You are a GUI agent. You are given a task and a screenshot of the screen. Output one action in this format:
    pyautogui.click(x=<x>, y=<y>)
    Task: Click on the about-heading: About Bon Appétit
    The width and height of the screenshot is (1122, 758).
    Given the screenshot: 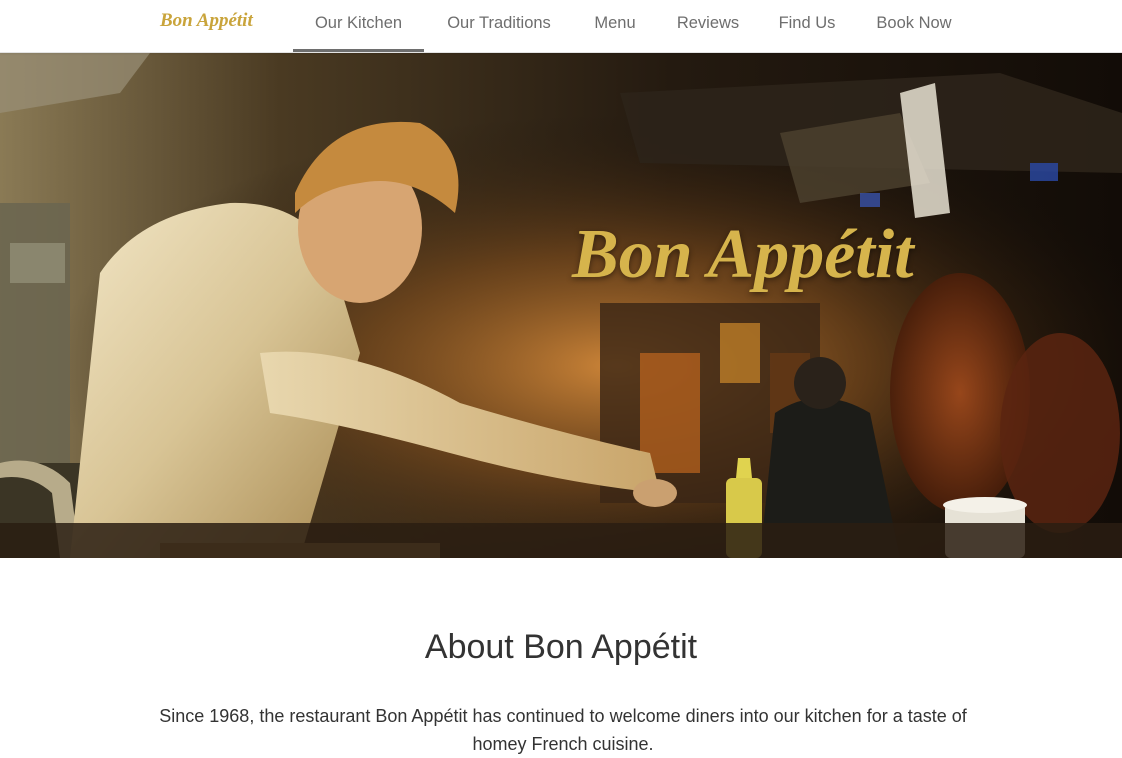 What is the action you would take?
    pyautogui.click(x=561, y=647)
    